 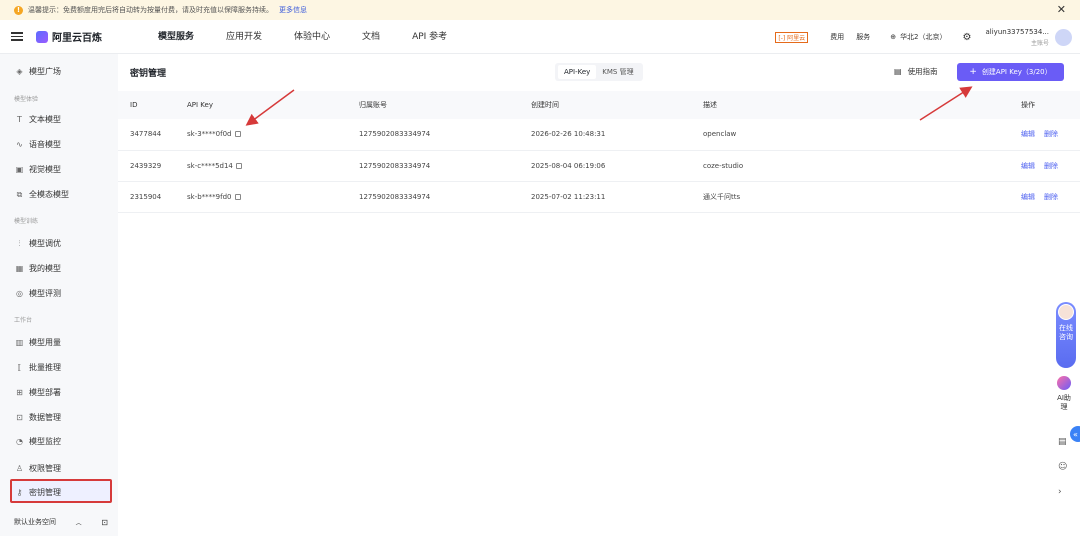 What do you see at coordinates (19, 71) in the screenshot?
I see `cube-icon: ◈` at bounding box center [19, 71].